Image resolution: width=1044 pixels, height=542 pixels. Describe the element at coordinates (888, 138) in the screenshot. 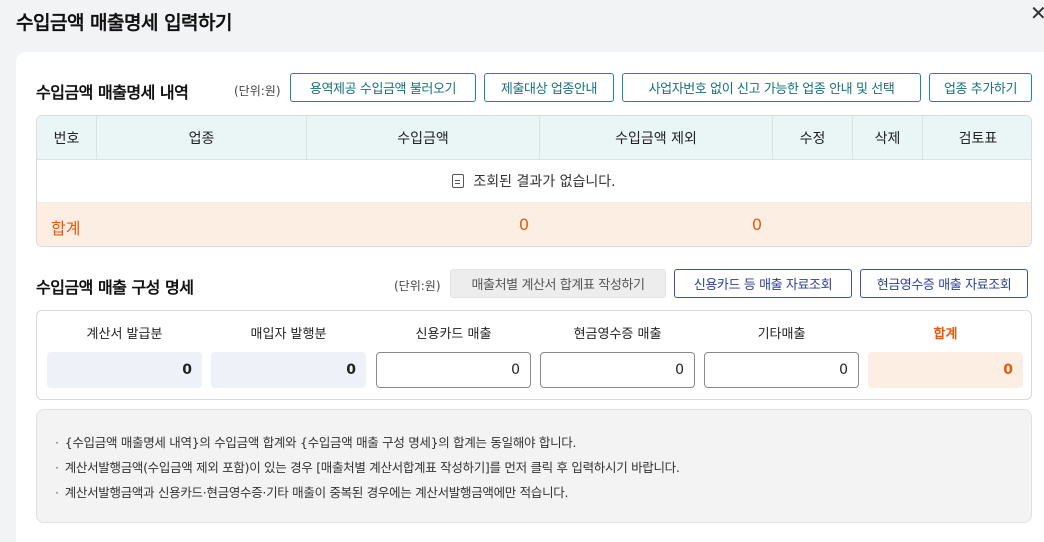

I see `column-header-delete: 삭제` at that location.